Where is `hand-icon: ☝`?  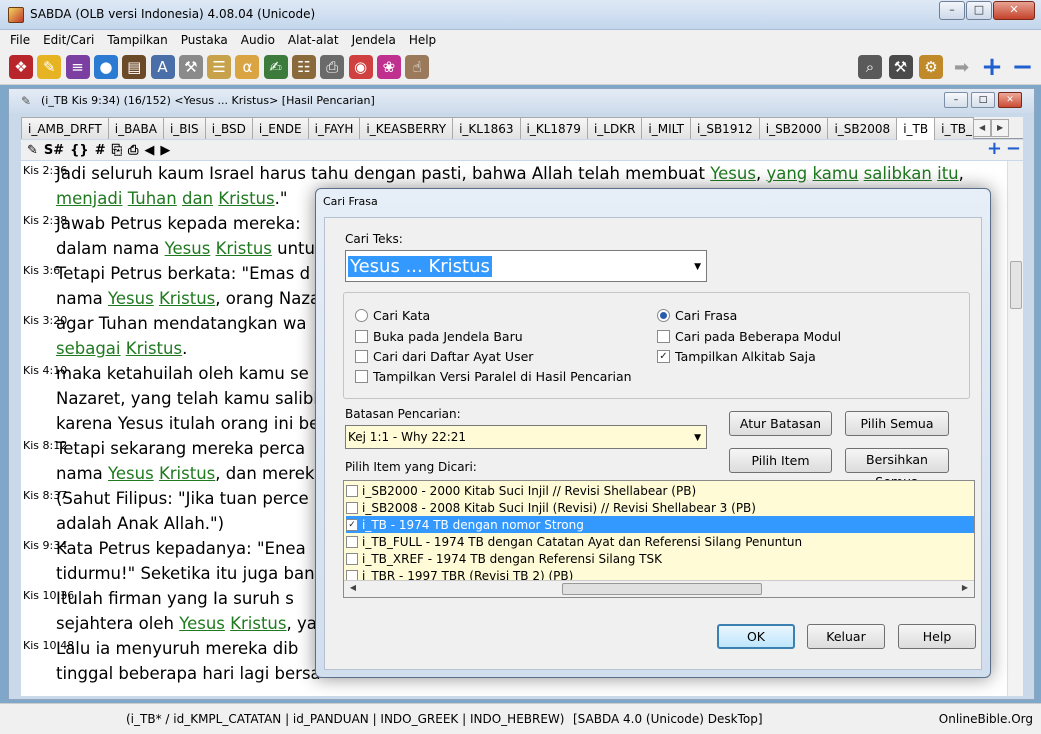 hand-icon: ☝ is located at coordinates (417, 67).